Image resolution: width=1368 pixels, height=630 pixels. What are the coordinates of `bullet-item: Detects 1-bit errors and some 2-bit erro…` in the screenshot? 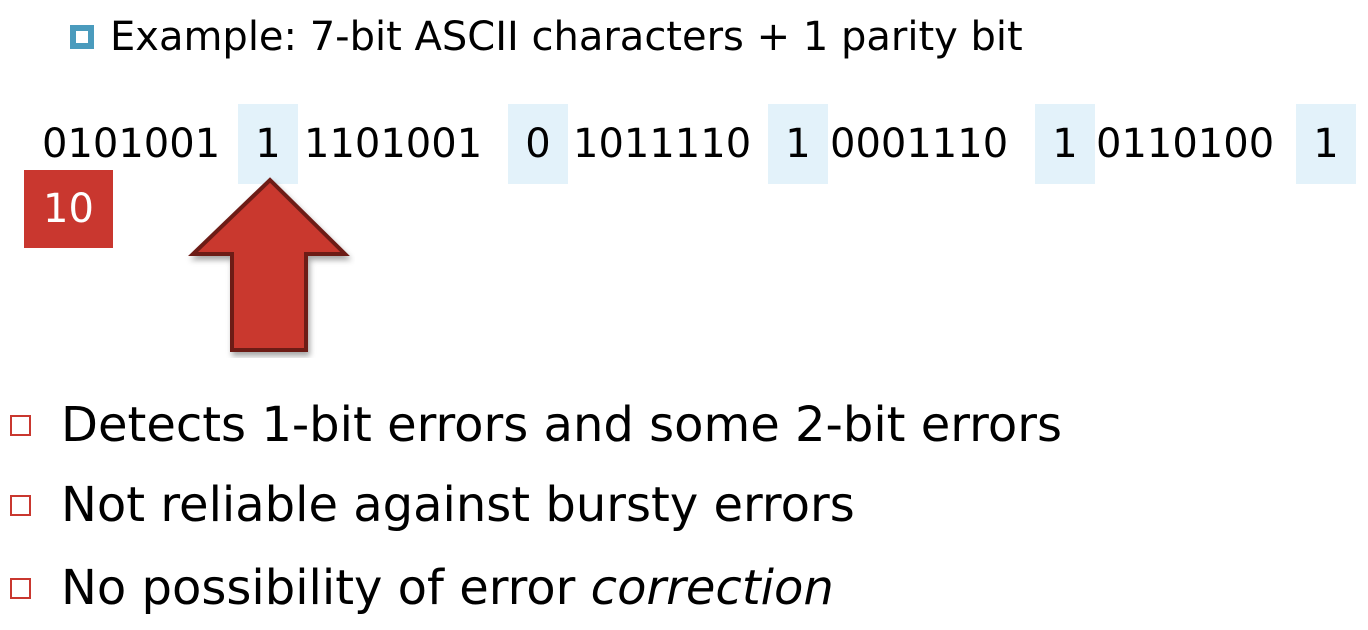 It's located at (531, 425).